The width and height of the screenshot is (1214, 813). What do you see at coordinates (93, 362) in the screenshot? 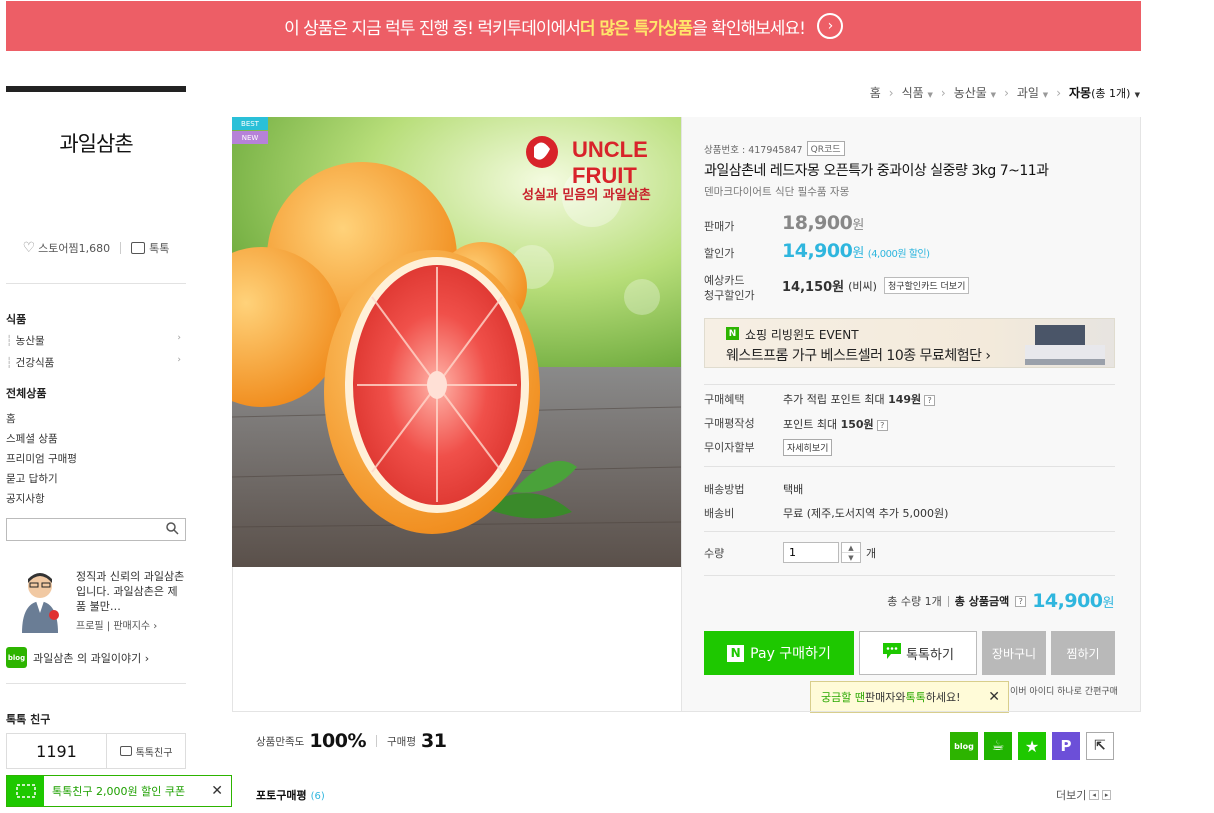
I see `category-item-health: ┆ 건강식품 ›` at bounding box center [93, 362].